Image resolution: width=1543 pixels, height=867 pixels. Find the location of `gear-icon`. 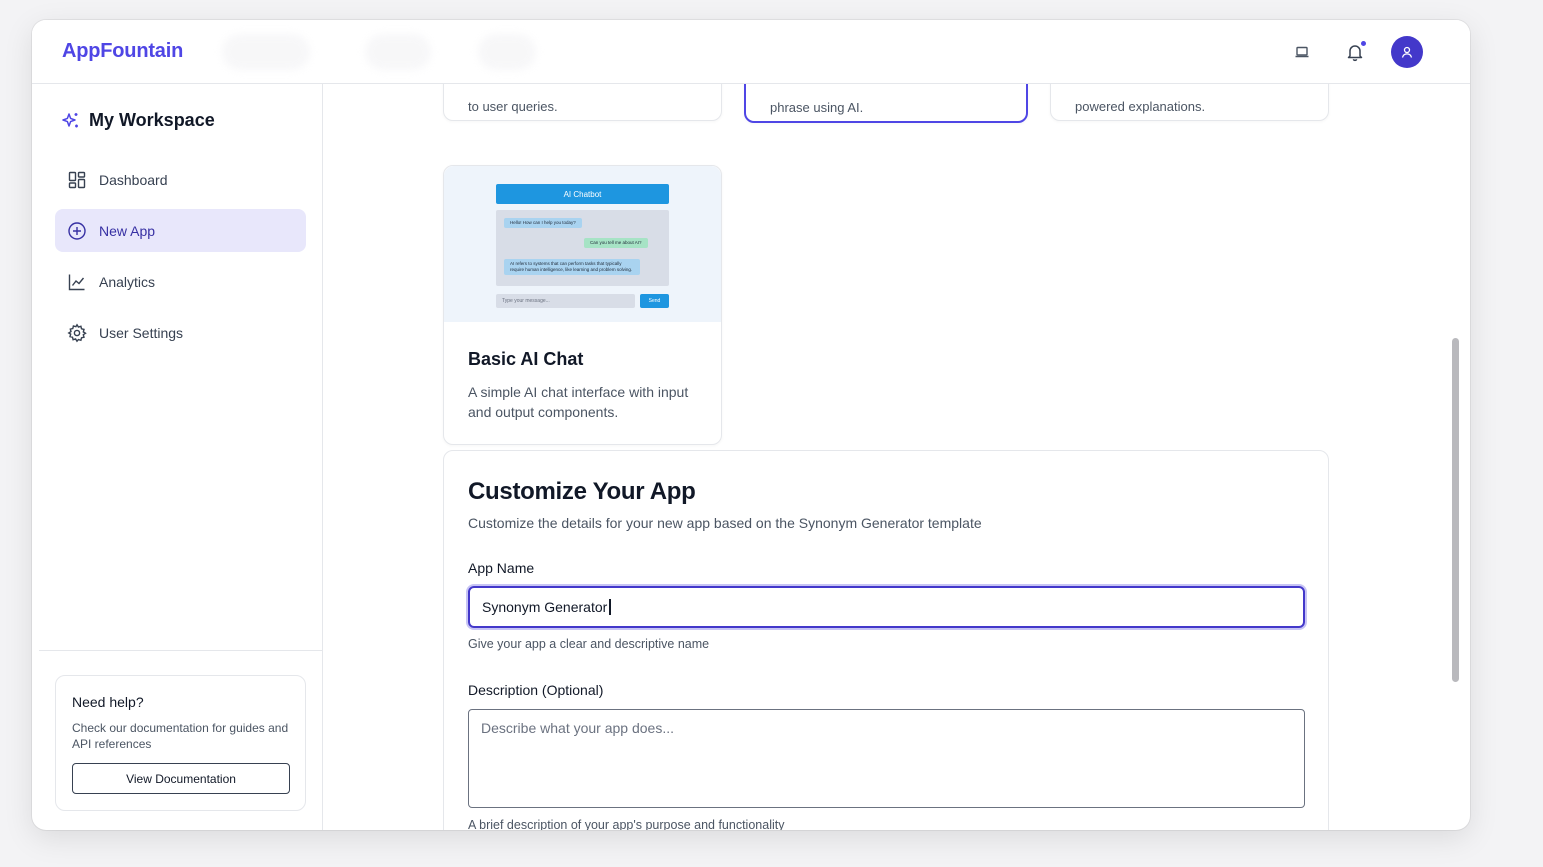

gear-icon is located at coordinates (77, 332).